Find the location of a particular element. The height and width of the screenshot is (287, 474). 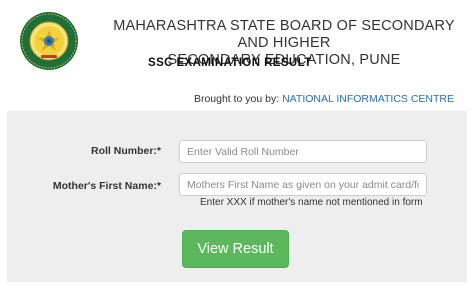

exam-title: SSC EXAMINATION RESULT is located at coordinates (230, 63).